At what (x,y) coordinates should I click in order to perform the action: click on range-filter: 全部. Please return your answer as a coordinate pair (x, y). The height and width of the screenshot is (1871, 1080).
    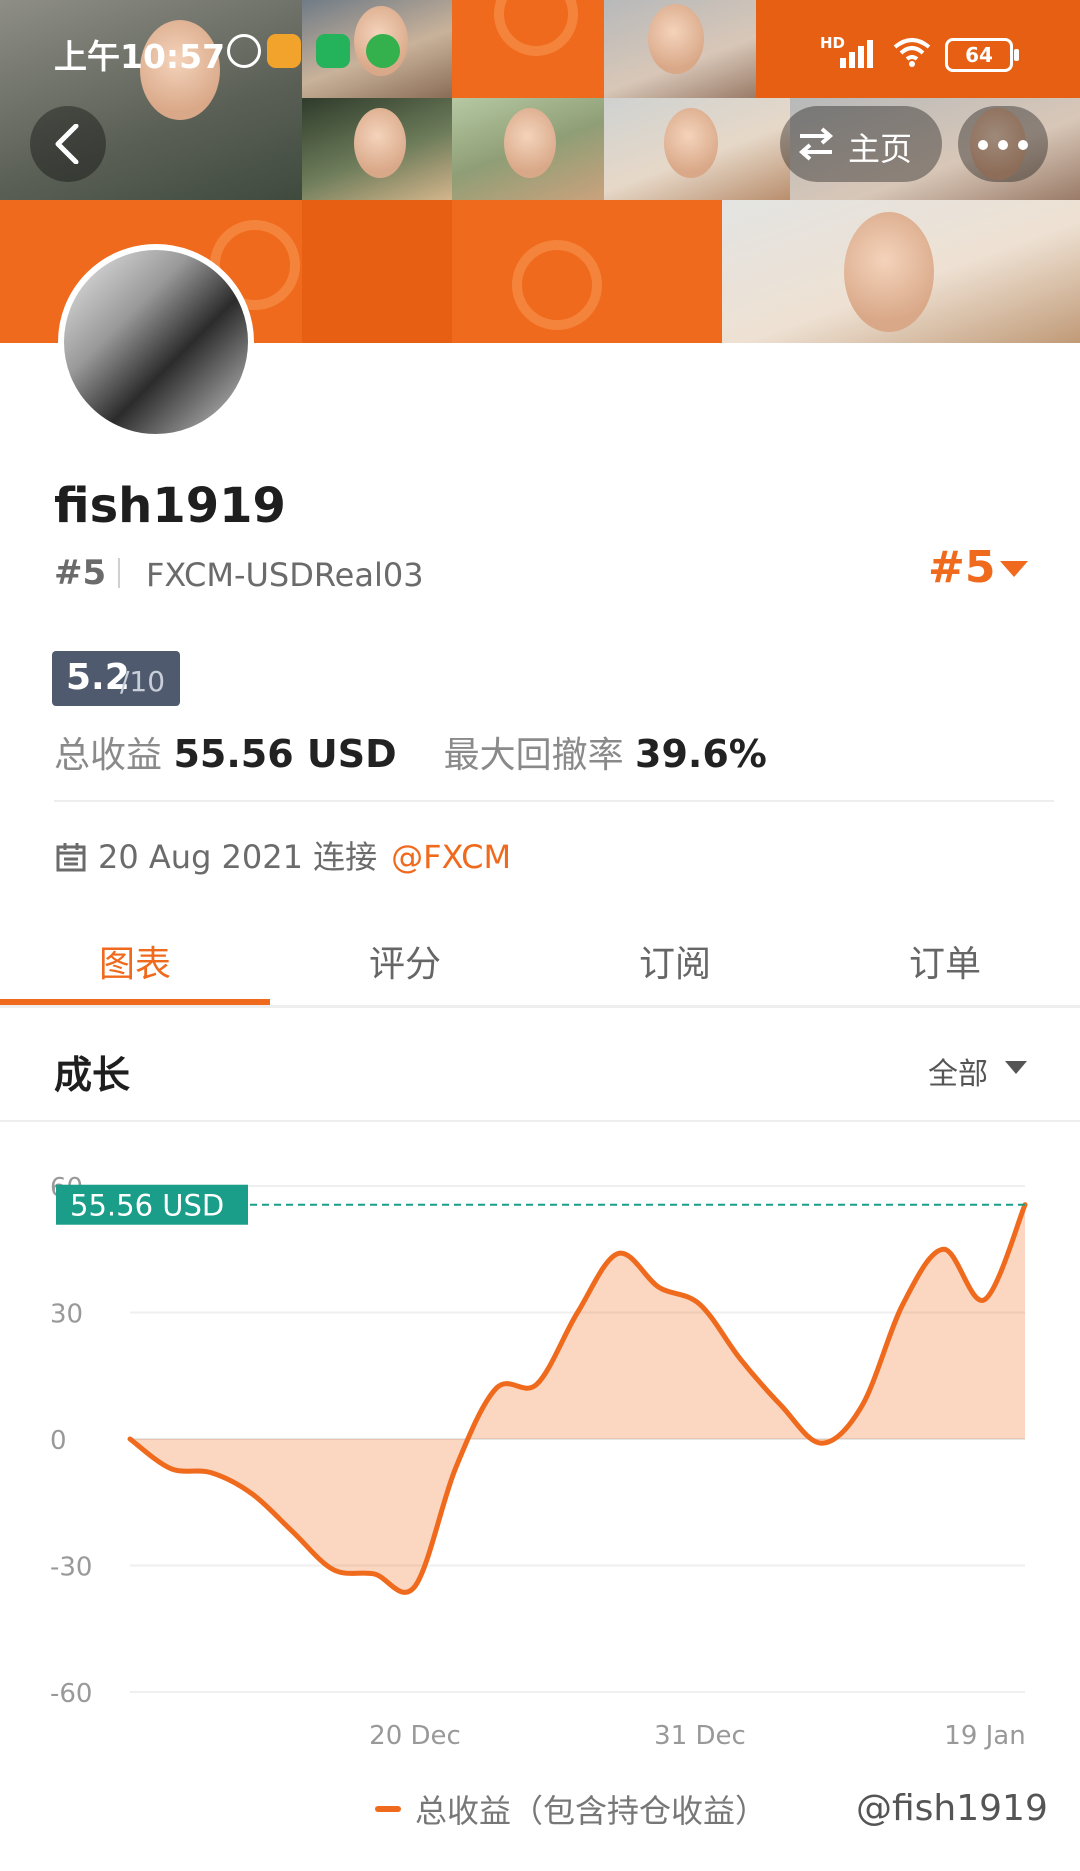
    Looking at the image, I should click on (958, 1071).